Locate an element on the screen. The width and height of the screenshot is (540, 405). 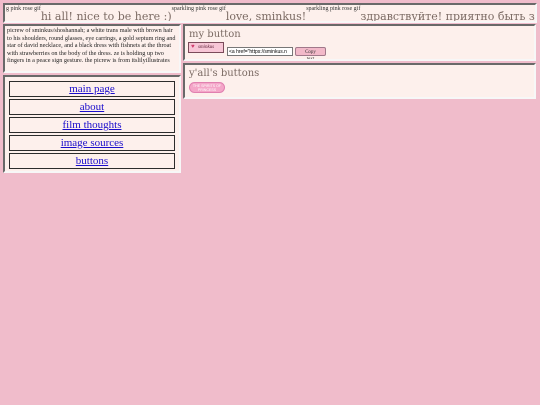
badge-label: sminkus is located at coordinates (206, 47).